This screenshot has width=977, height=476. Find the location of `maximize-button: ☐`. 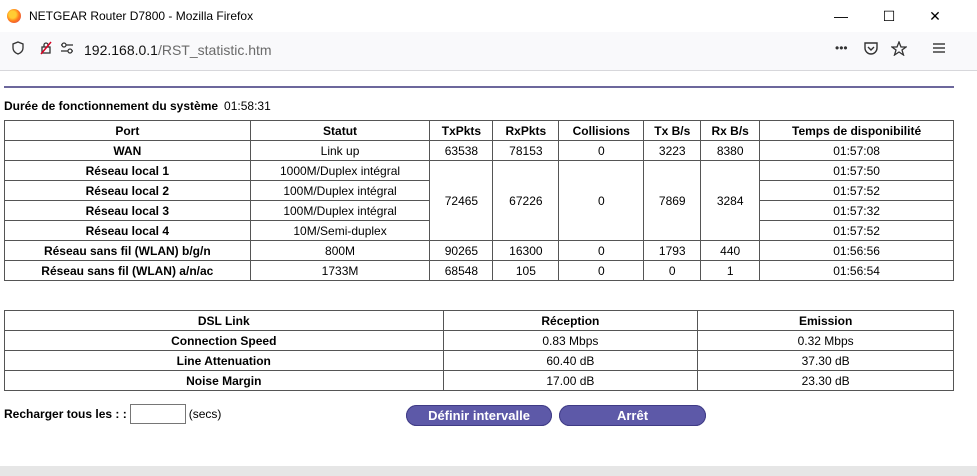

maximize-button: ☐ is located at coordinates (889, 16).